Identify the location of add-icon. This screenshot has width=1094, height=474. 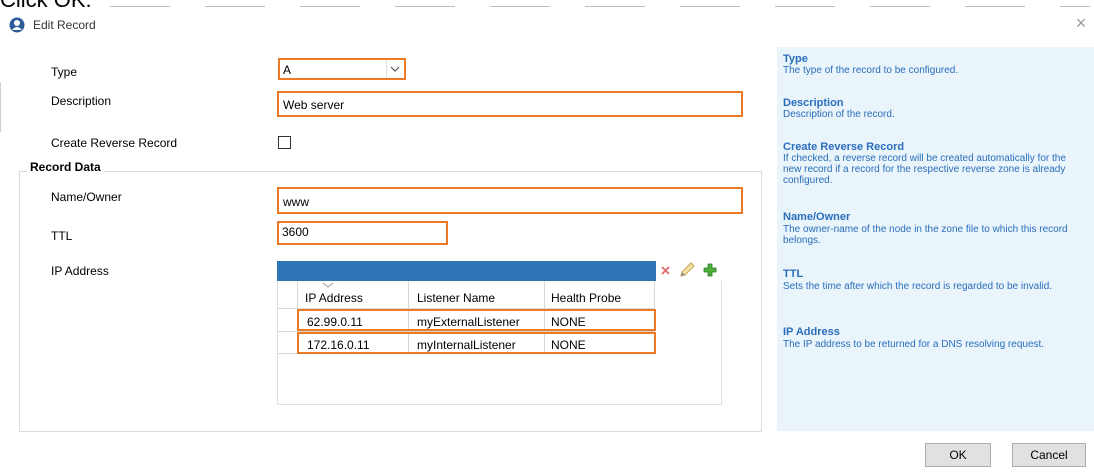
(710, 270).